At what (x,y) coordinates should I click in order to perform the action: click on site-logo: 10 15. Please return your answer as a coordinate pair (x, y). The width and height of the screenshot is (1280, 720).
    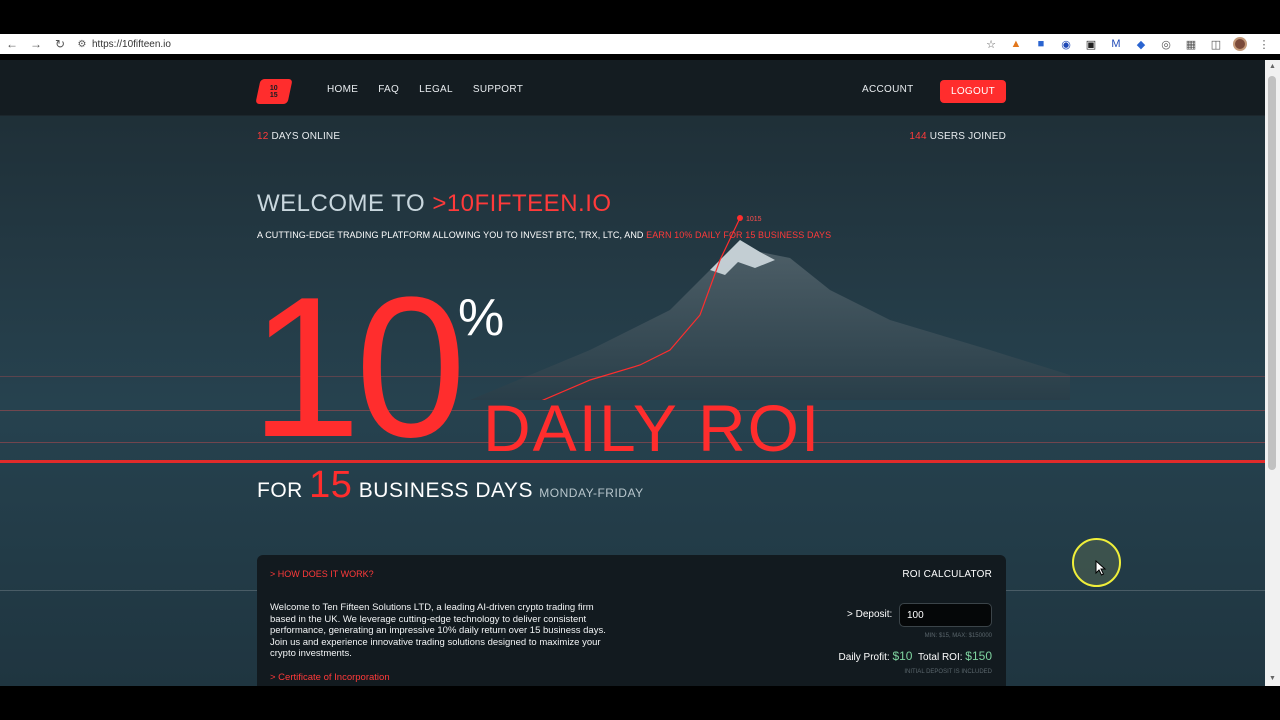
    Looking at the image, I should click on (274, 91).